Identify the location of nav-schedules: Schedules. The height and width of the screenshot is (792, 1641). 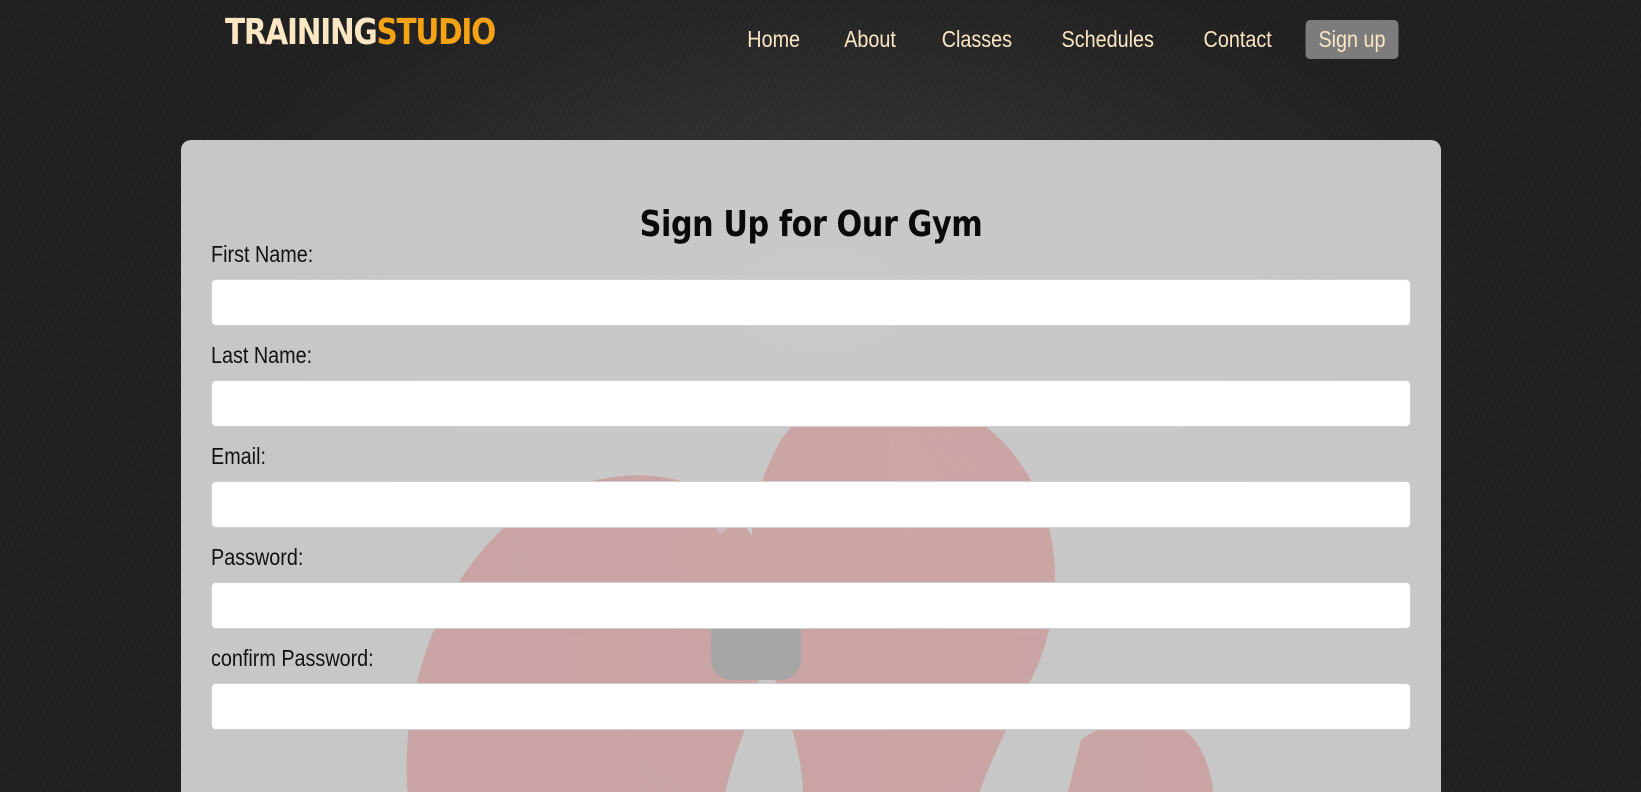
(1108, 39).